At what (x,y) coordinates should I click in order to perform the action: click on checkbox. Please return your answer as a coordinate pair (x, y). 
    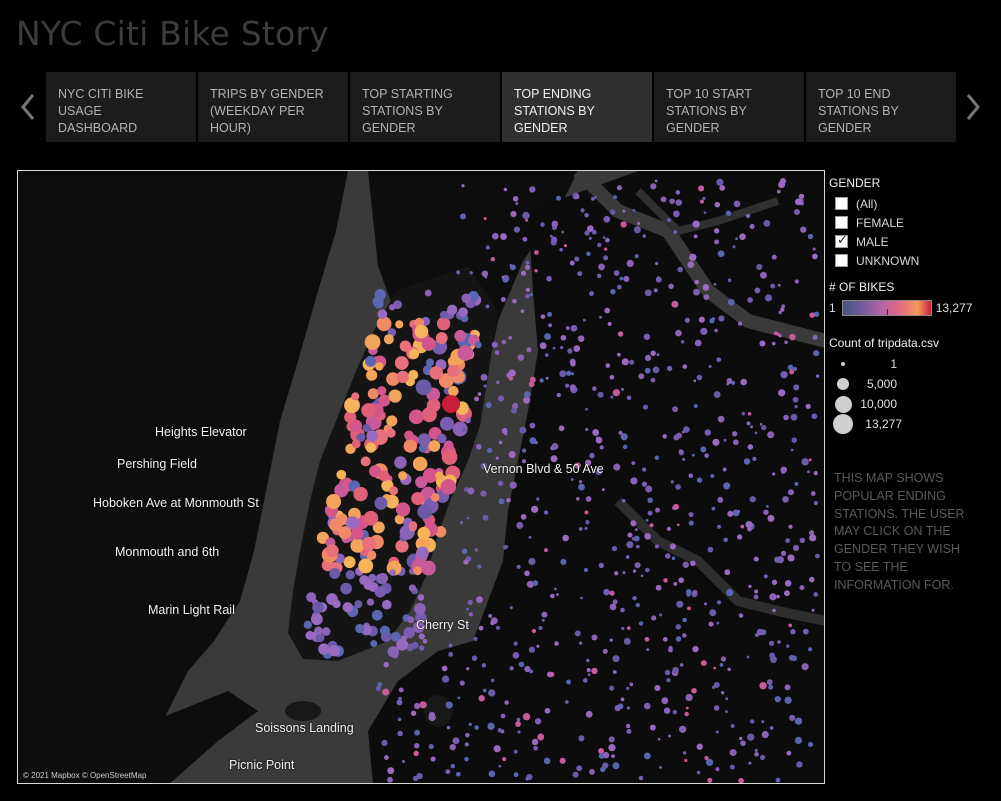
    Looking at the image, I should click on (841, 260).